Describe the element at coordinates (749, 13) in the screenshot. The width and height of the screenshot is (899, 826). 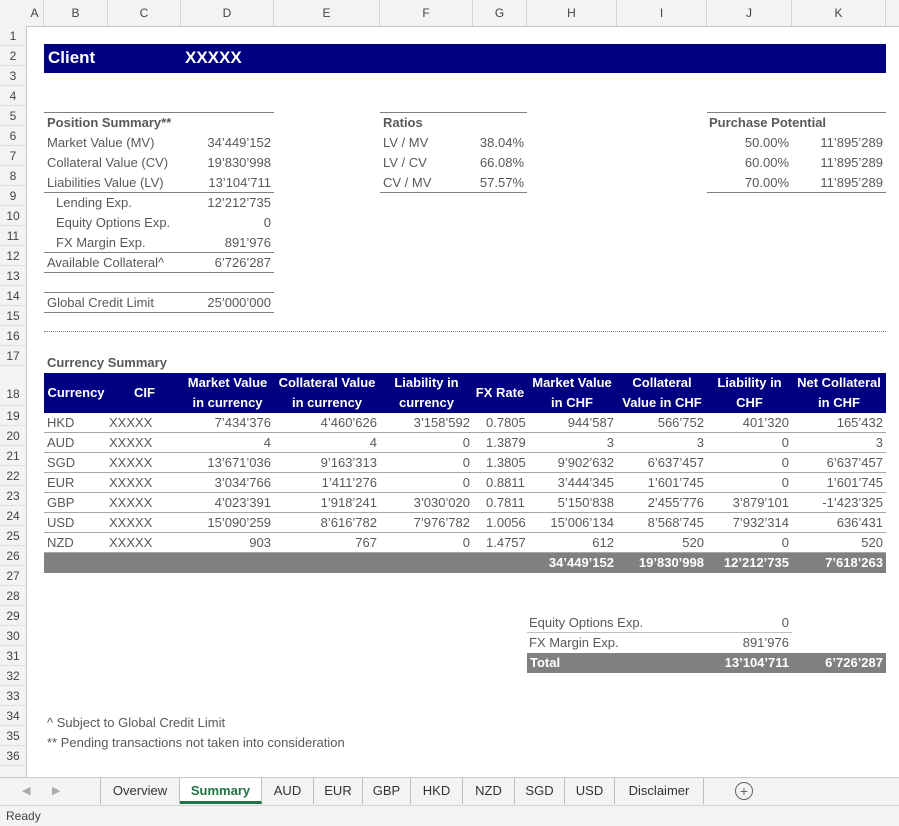
I see `column-header-j: J` at that location.